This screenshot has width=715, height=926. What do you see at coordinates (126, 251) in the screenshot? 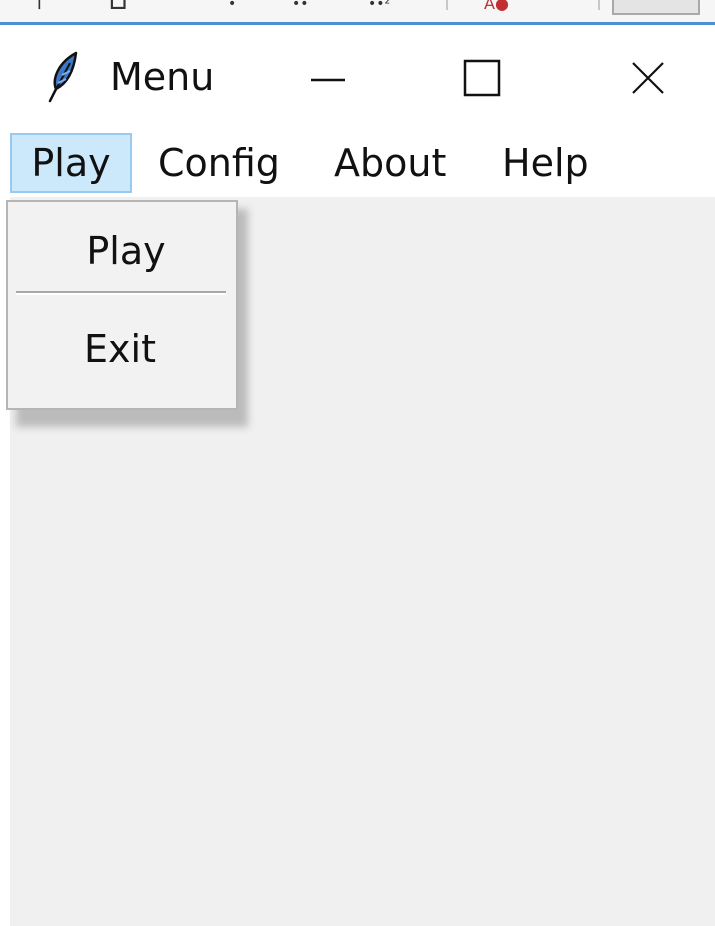
I see `dropdown-item-play: Play` at bounding box center [126, 251].